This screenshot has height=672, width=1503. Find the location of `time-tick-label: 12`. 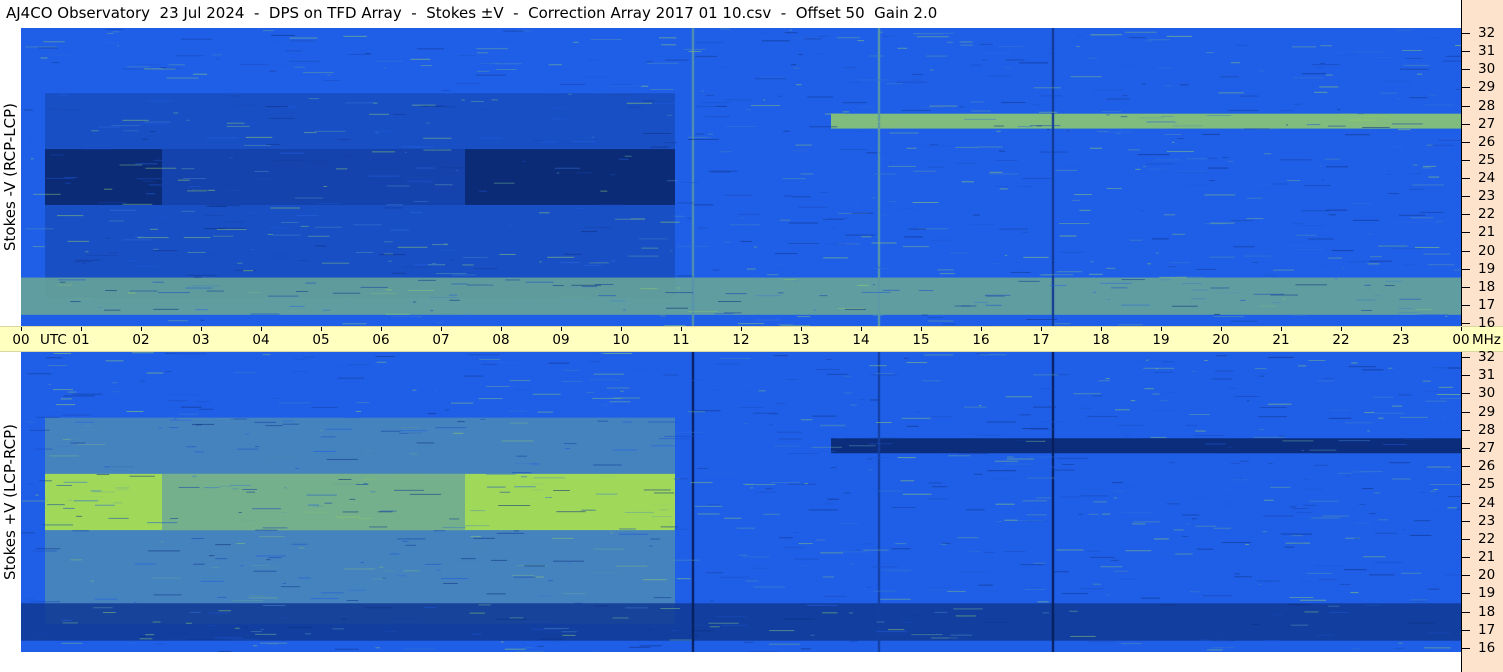

time-tick-label: 12 is located at coordinates (741, 340).